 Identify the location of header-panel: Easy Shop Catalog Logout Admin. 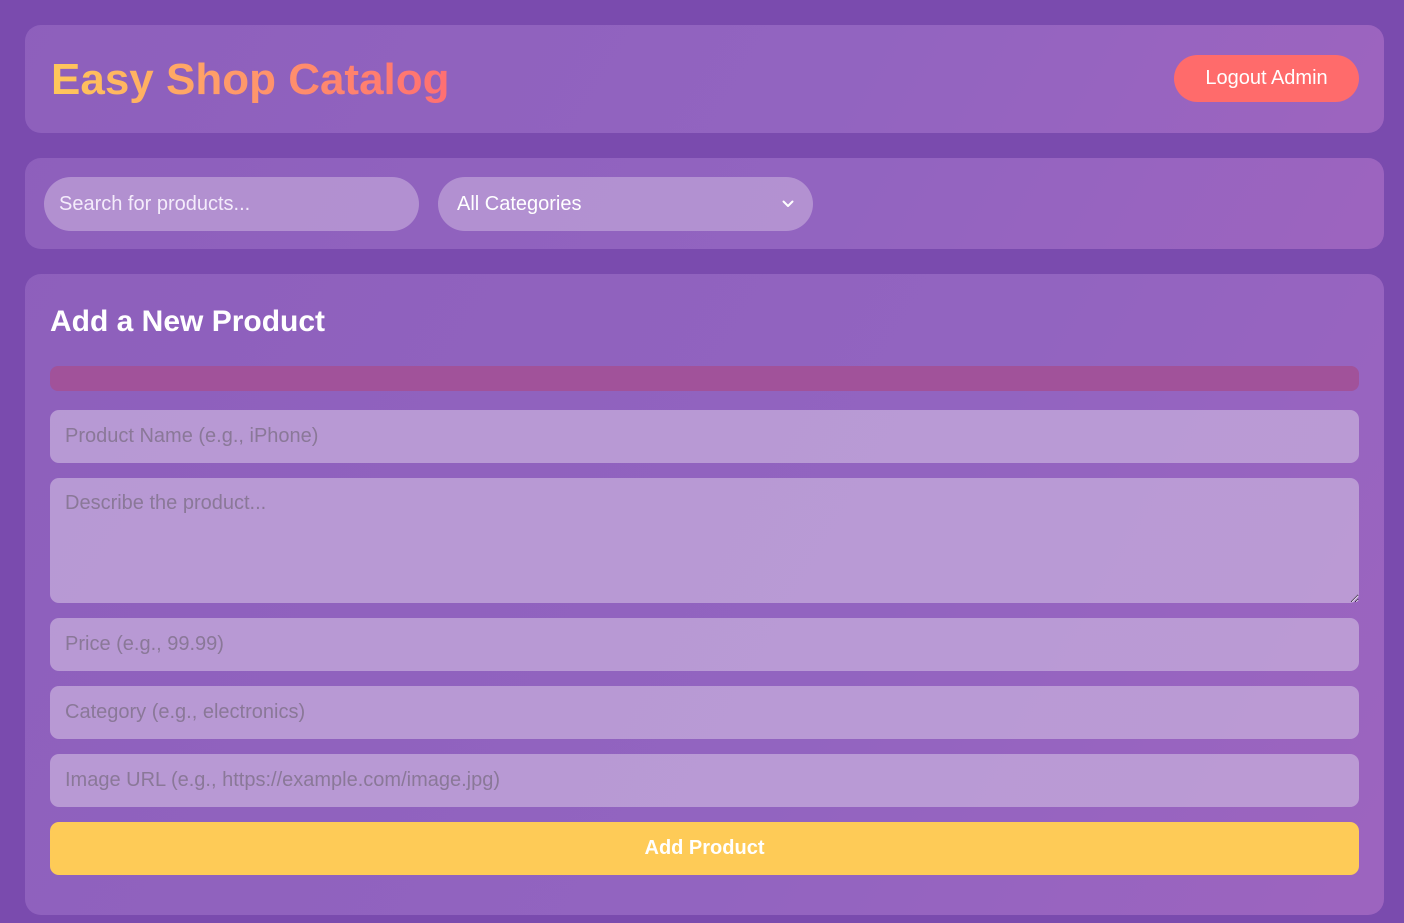
(704, 79).